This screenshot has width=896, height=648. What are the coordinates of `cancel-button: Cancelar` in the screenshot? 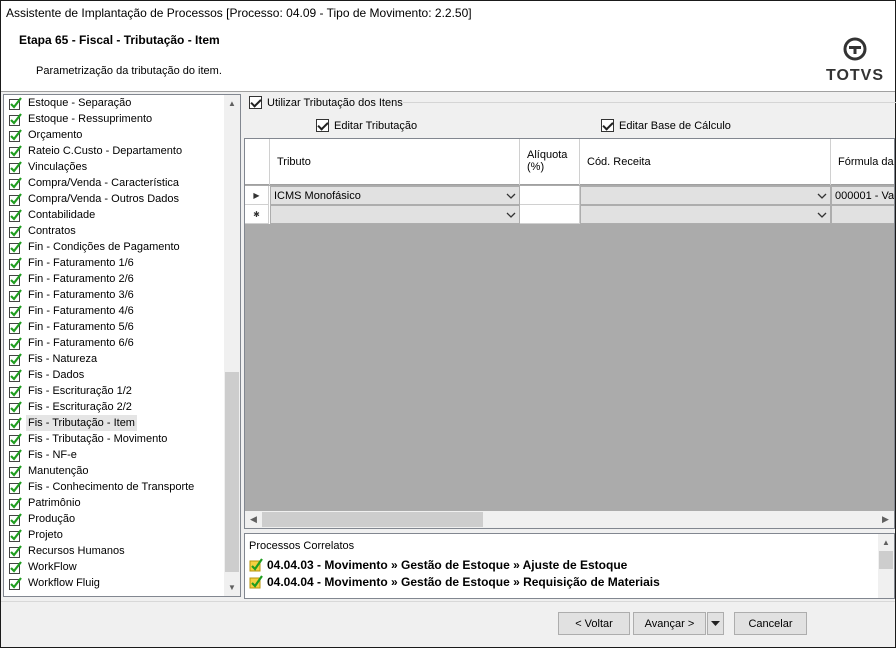 It's located at (770, 623).